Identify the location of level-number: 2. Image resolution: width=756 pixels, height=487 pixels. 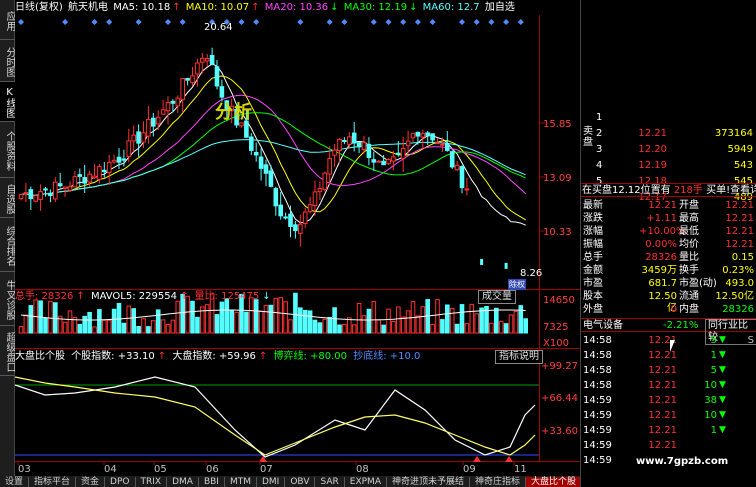
(599, 133).